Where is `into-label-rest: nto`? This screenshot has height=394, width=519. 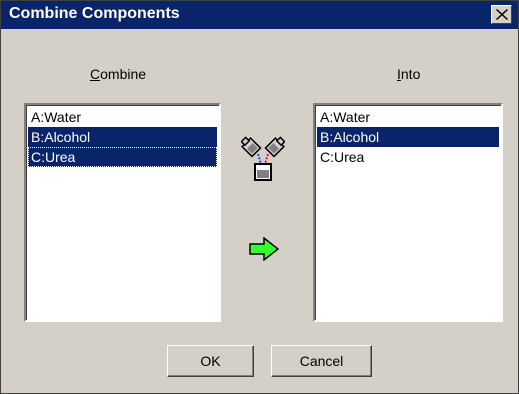 into-label-rest: nto is located at coordinates (410, 74).